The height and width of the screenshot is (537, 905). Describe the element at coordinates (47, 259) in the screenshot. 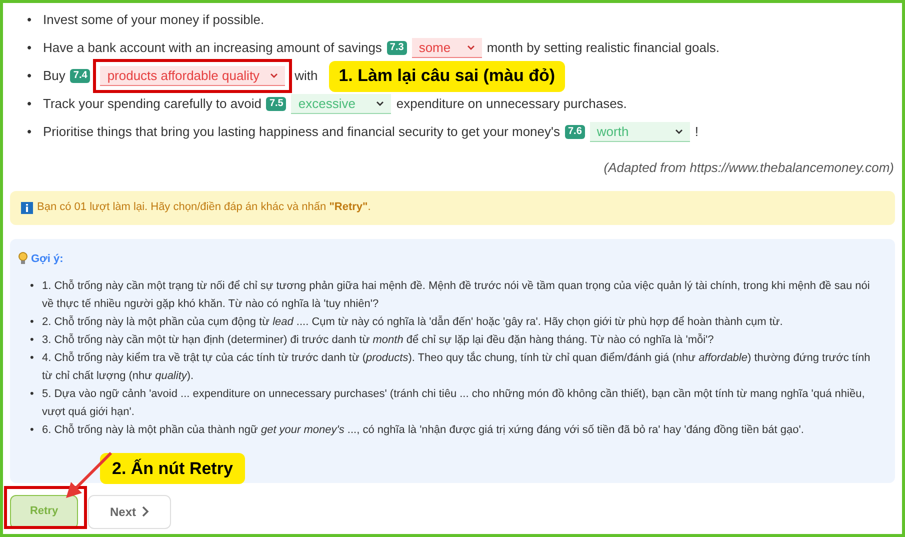

I see `hint-title: Gợi ý:` at that location.